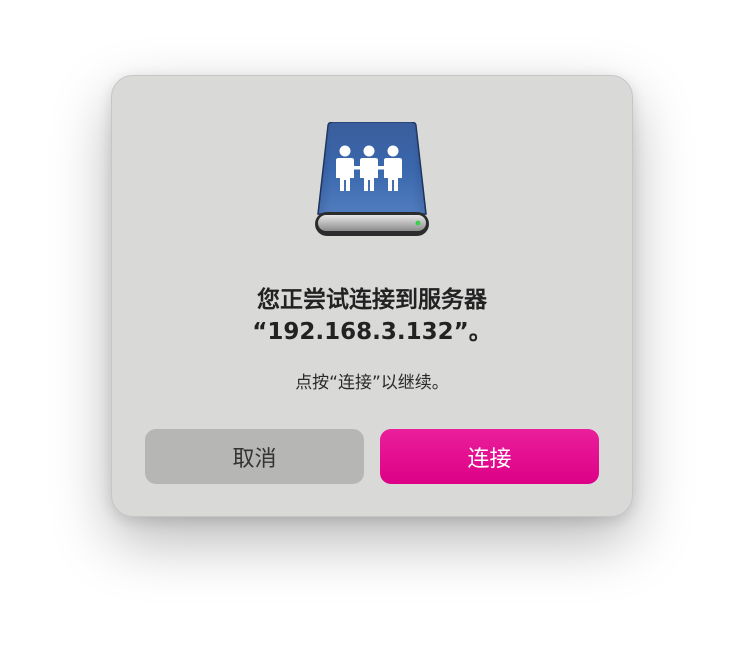 This screenshot has height=664, width=744. I want to click on dialog-message: 点按“连接”以继续。, so click(372, 383).